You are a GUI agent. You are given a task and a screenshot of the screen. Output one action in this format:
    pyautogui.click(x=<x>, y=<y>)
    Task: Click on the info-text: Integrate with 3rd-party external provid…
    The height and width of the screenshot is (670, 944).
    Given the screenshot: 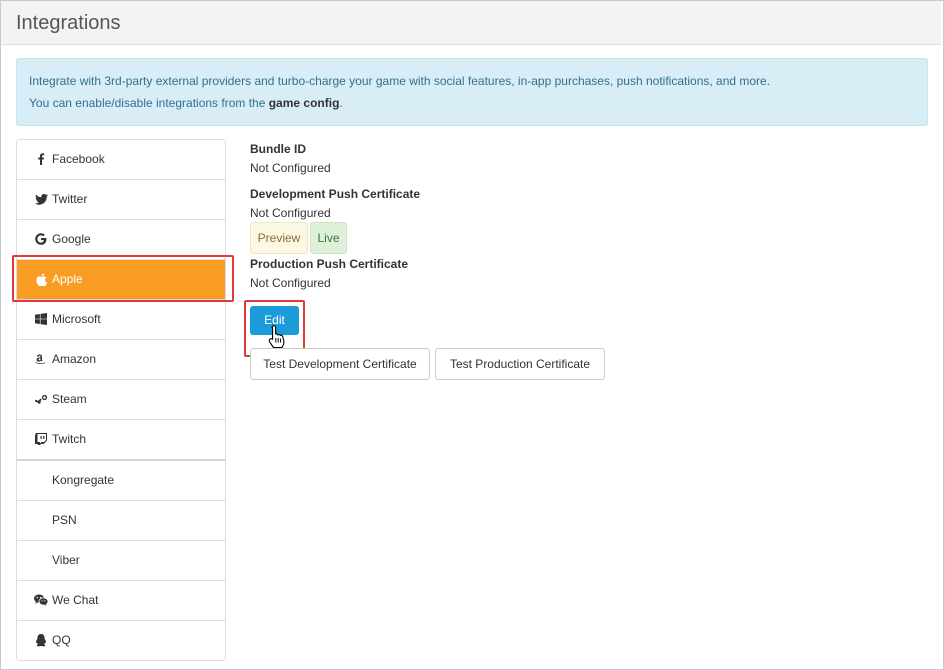 What is the action you would take?
    pyautogui.click(x=400, y=81)
    